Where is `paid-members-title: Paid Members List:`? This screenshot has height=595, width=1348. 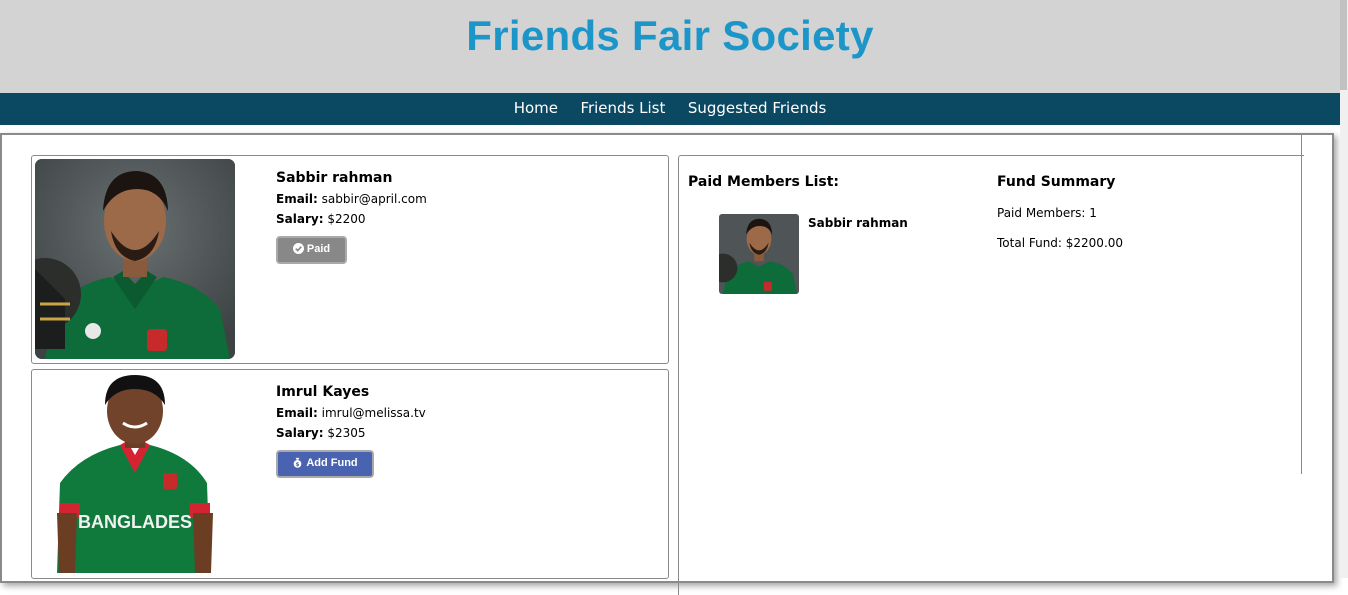
paid-members-title: Paid Members List: is located at coordinates (764, 182).